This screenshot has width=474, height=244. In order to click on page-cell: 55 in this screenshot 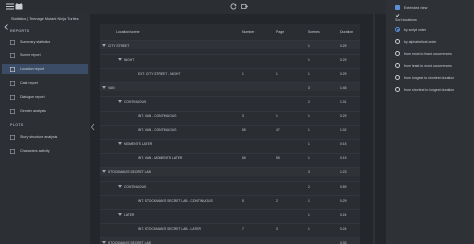, I will do `click(278, 158)`.